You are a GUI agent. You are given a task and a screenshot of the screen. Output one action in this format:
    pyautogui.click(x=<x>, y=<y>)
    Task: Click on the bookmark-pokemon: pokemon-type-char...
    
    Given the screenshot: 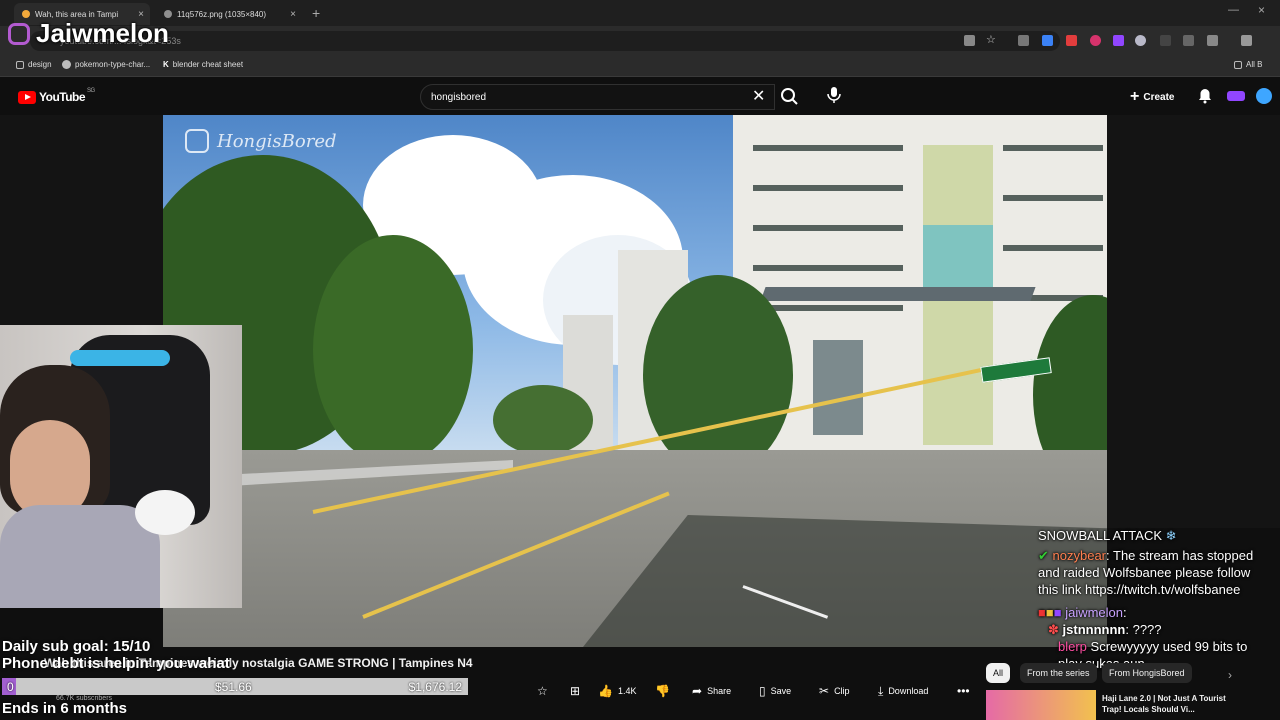 What is the action you would take?
    pyautogui.click(x=106, y=64)
    